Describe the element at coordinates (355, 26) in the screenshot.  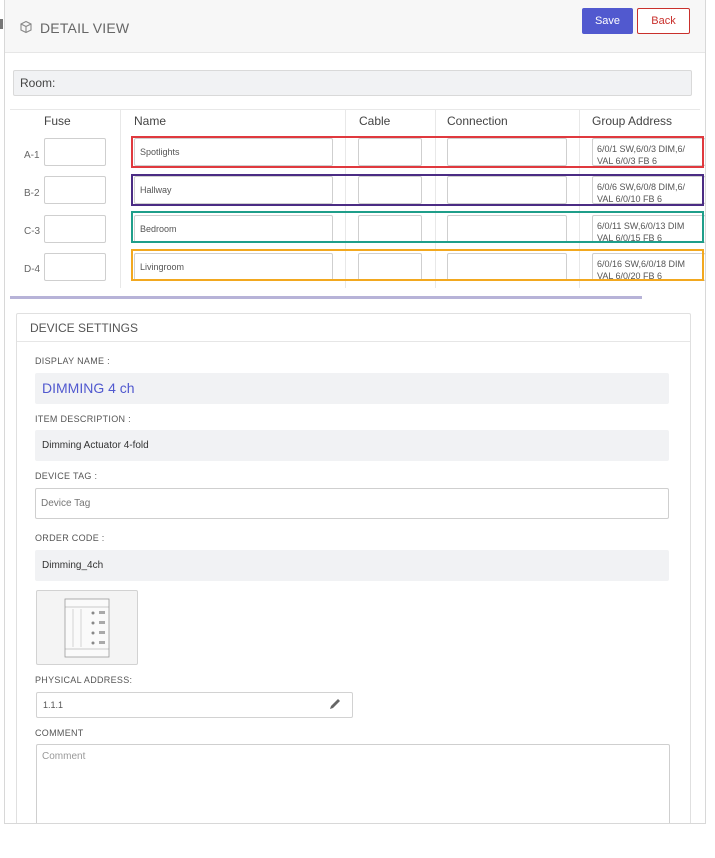
I see `header-bar: DETAIL VIEW Save Back` at that location.